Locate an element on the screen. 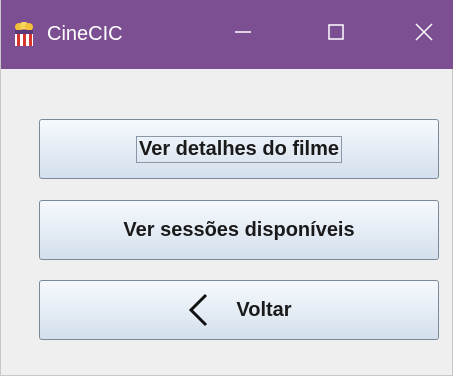 This screenshot has height=376, width=453. available-sessions-button: Ver sessões disponíveis is located at coordinates (239, 230).